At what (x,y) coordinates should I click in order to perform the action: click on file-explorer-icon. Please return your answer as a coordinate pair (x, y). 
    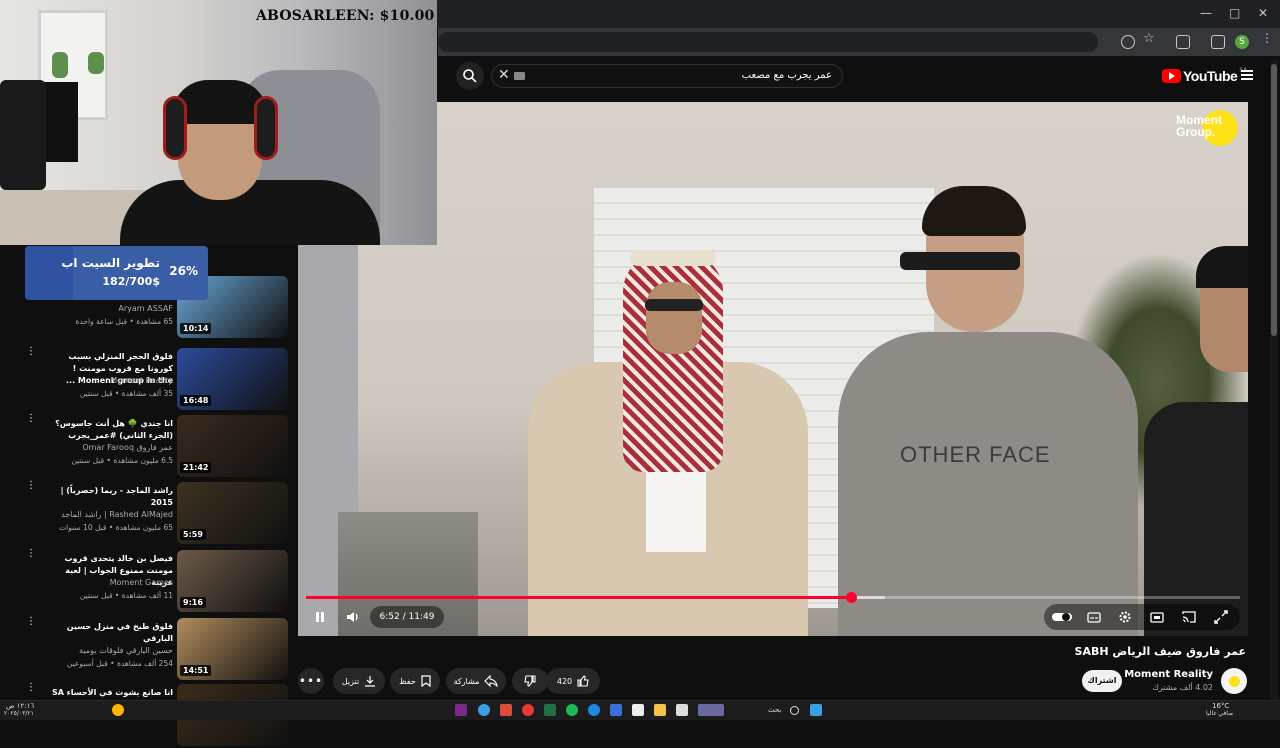
    Looking at the image, I should click on (660, 710).